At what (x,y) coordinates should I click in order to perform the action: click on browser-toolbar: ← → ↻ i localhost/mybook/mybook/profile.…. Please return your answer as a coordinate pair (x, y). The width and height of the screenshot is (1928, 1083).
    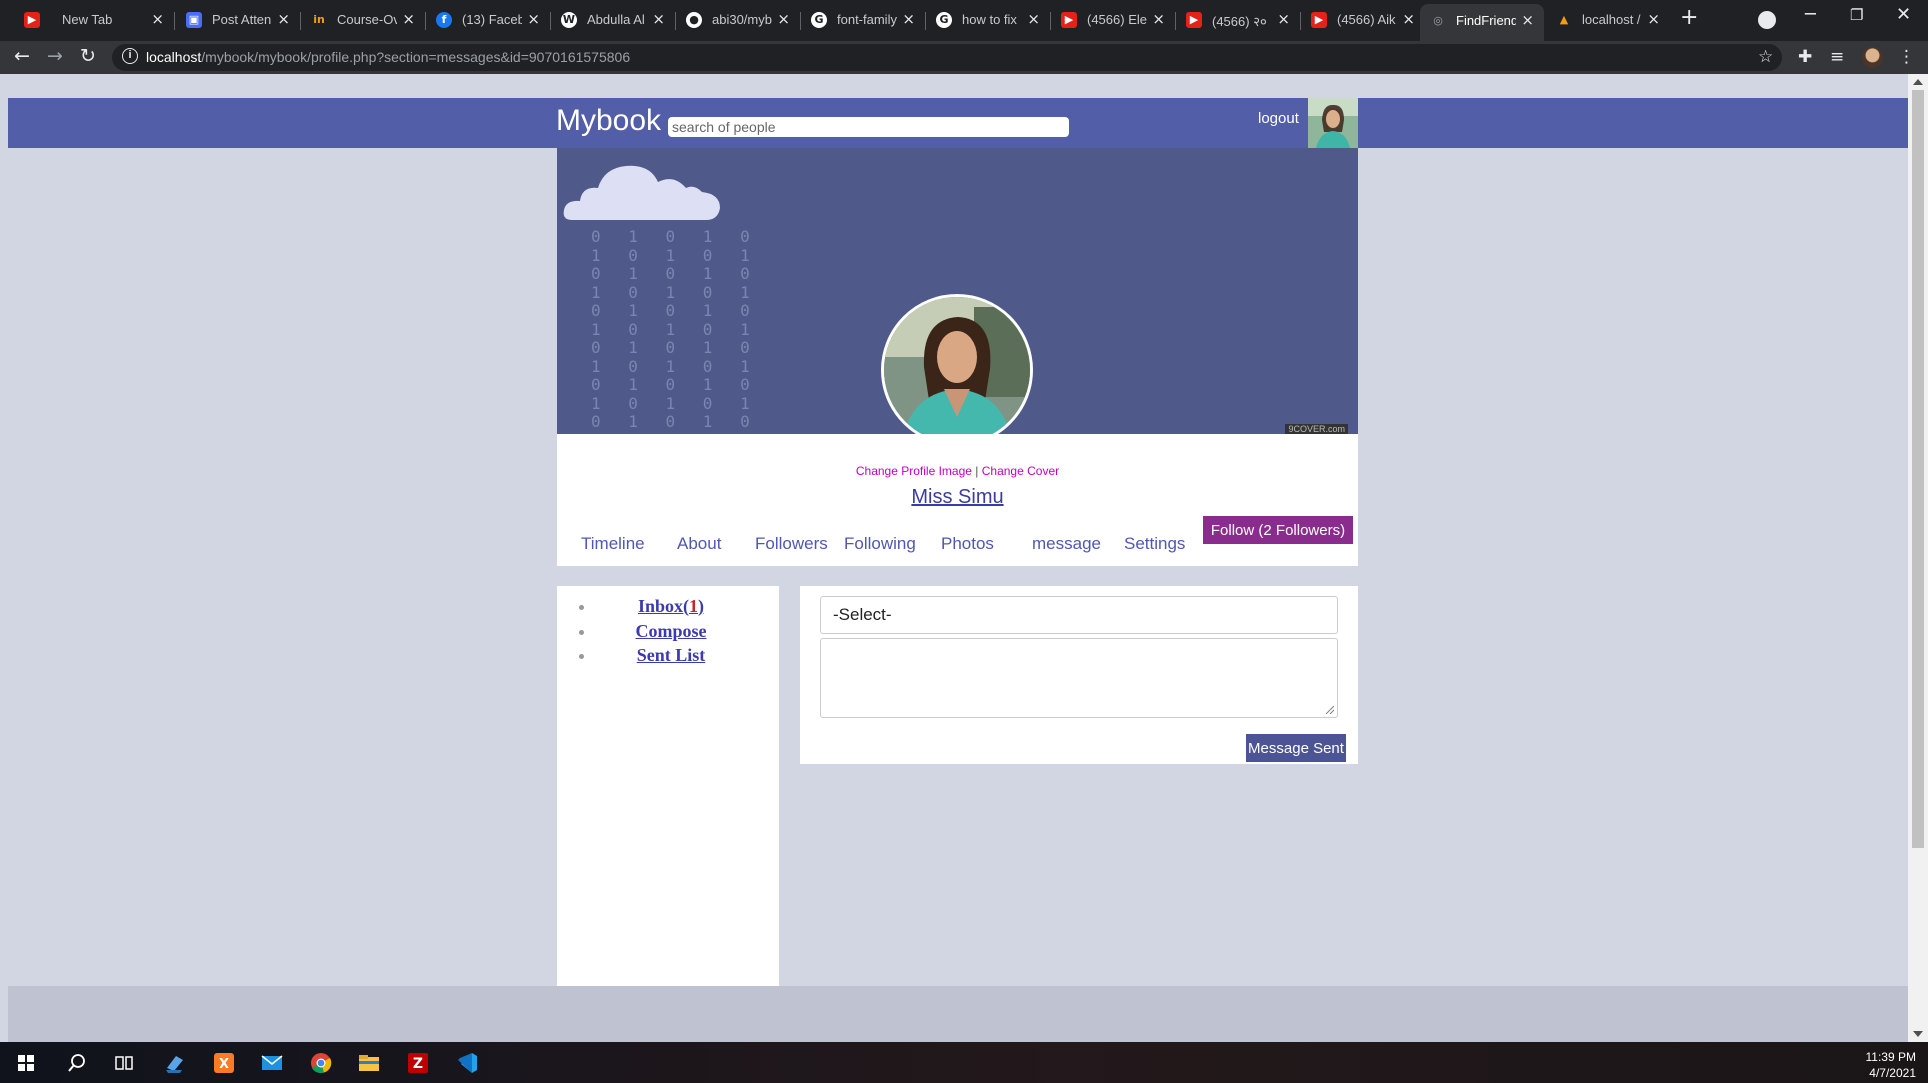
    Looking at the image, I should click on (964, 57).